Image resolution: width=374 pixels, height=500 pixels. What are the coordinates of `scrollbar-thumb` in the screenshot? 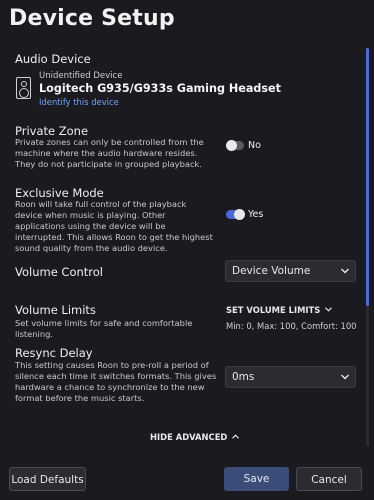 It's located at (367, 177).